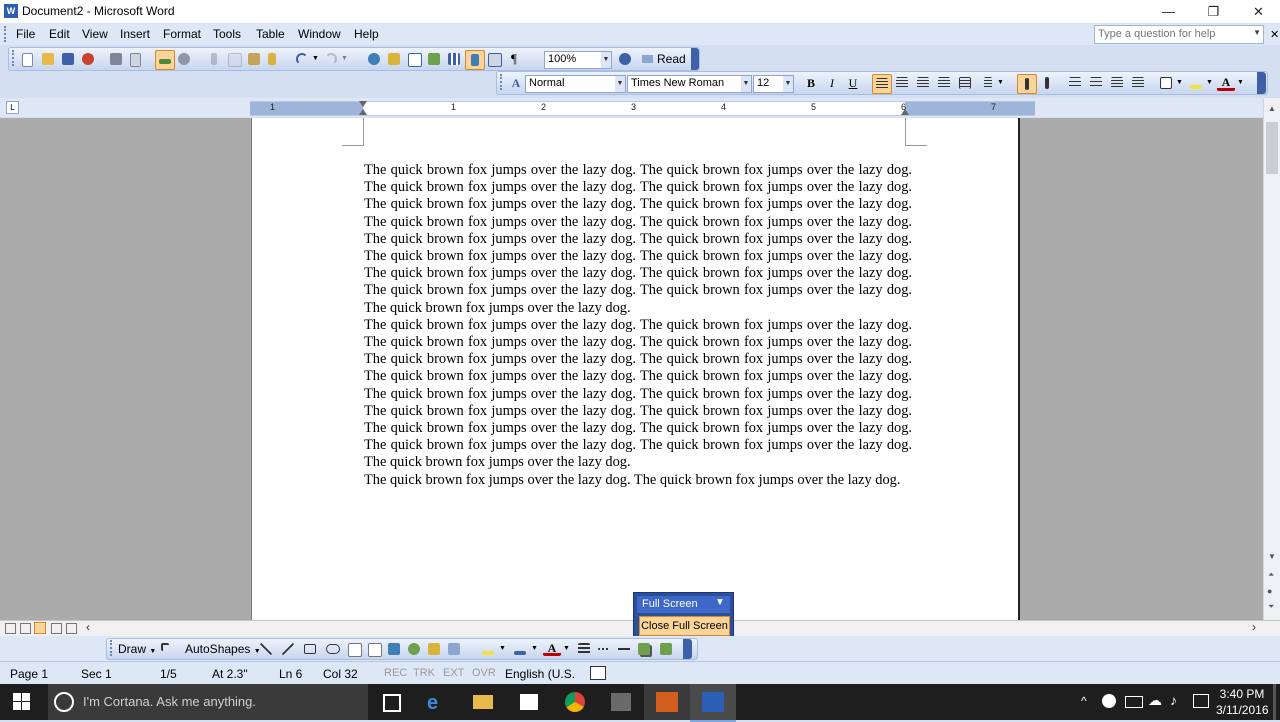 Image resolution: width=1280 pixels, height=722 pixels. Describe the element at coordinates (1027, 84) in the screenshot. I see `ltr-text-icon` at that location.